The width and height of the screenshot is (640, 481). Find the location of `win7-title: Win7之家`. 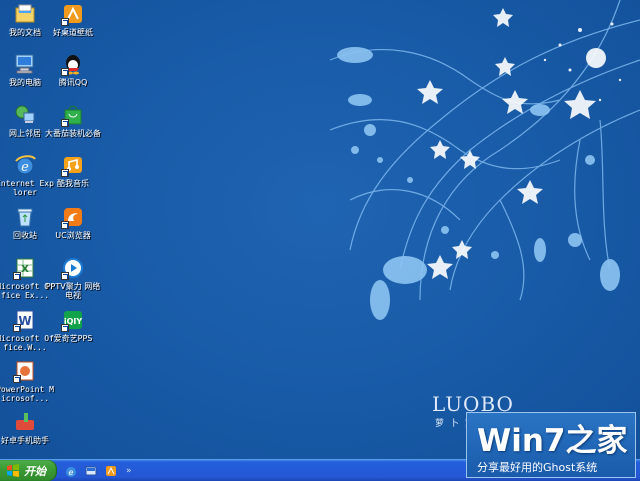

win7-title: Win7之家 is located at coordinates (552, 441).